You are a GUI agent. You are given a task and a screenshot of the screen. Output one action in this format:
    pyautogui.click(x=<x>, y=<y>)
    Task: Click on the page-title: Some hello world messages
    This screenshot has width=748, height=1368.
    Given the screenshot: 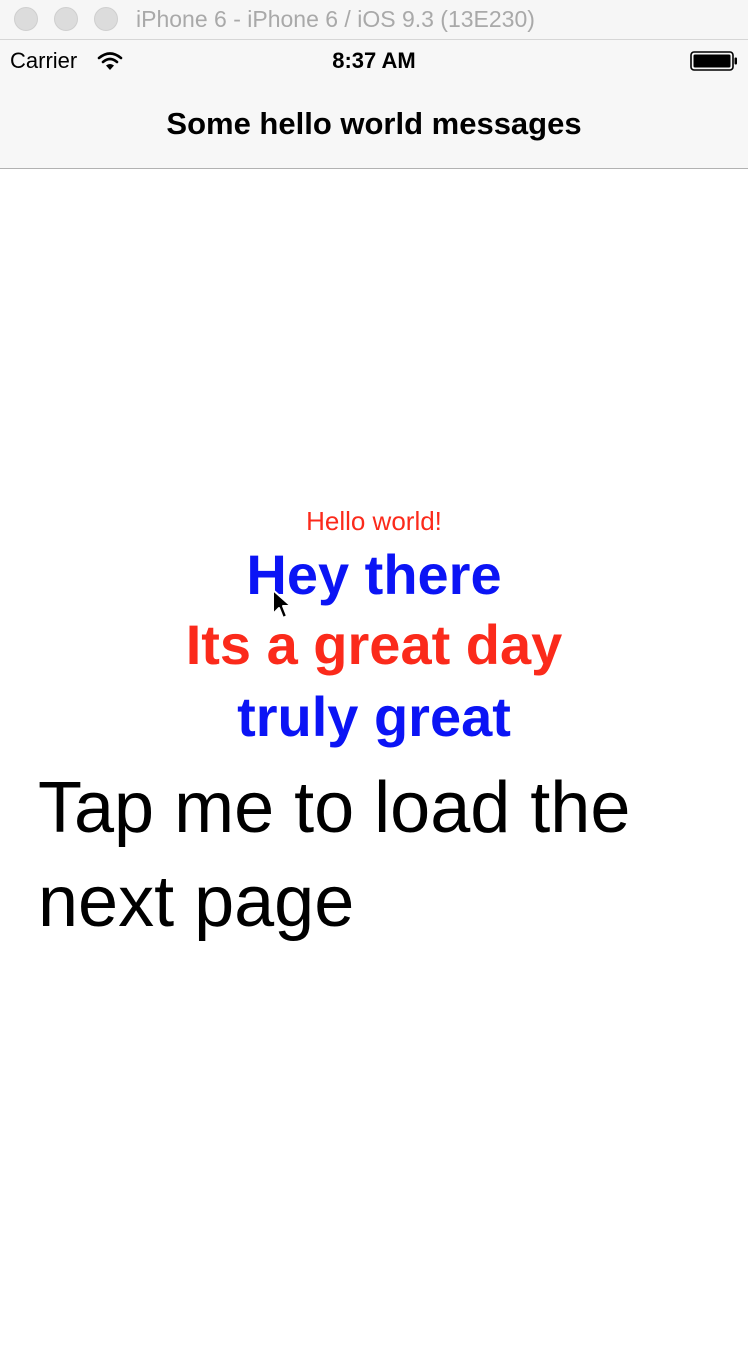 What is the action you would take?
    pyautogui.click(x=374, y=123)
    